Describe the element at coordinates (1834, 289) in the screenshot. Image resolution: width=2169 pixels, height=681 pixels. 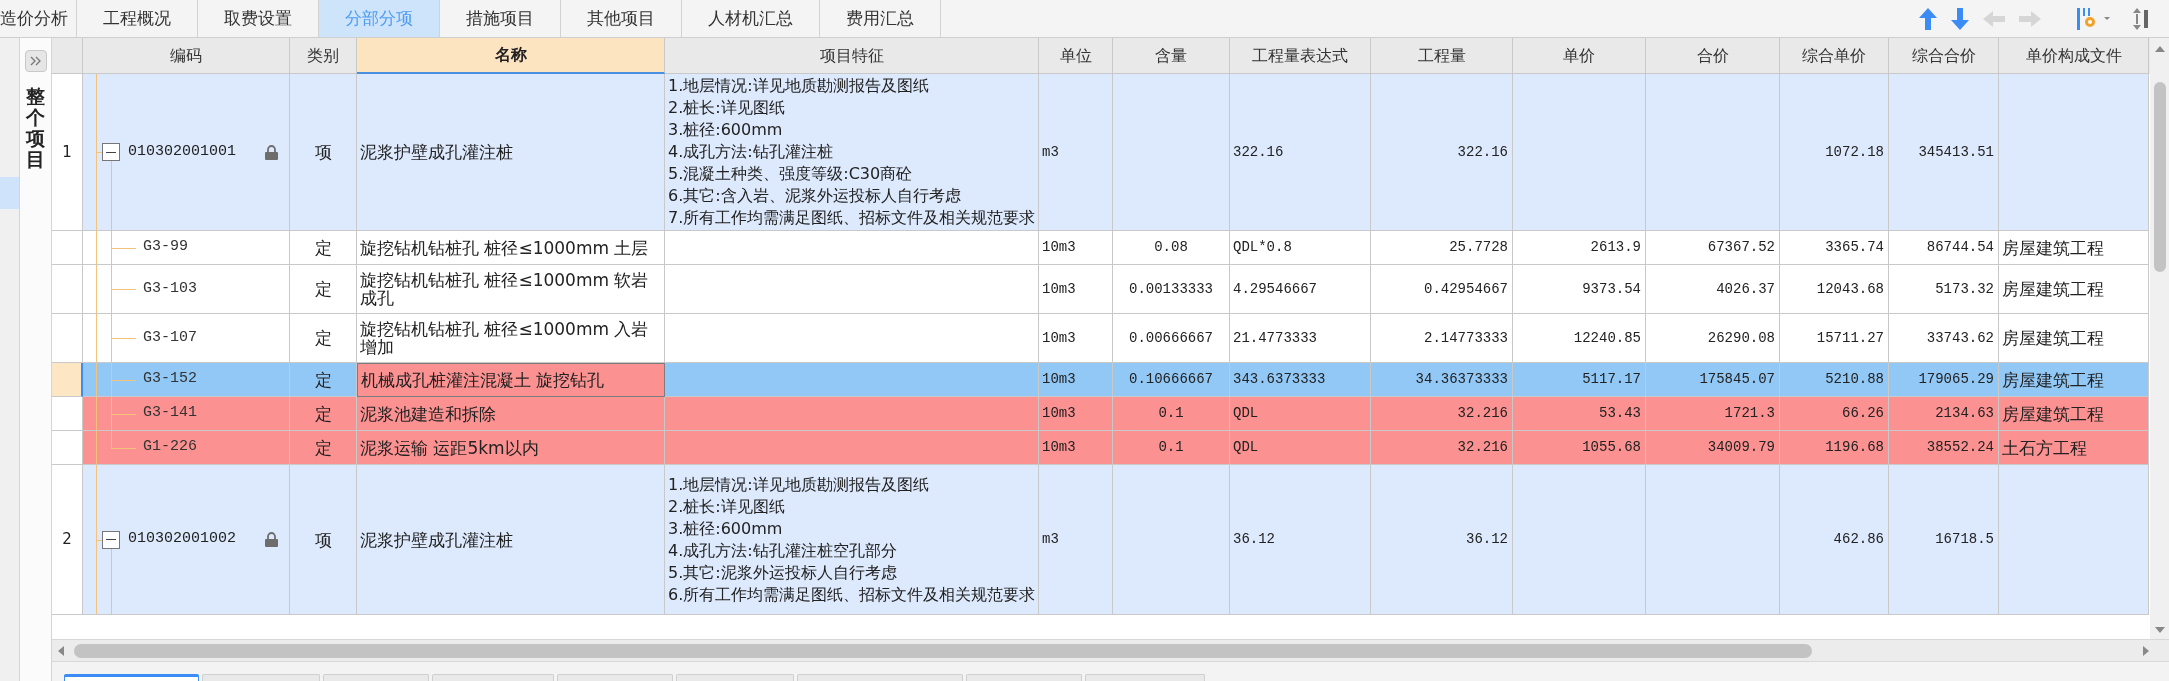
I see `total-unit-price-cell: 12043.68` at that location.